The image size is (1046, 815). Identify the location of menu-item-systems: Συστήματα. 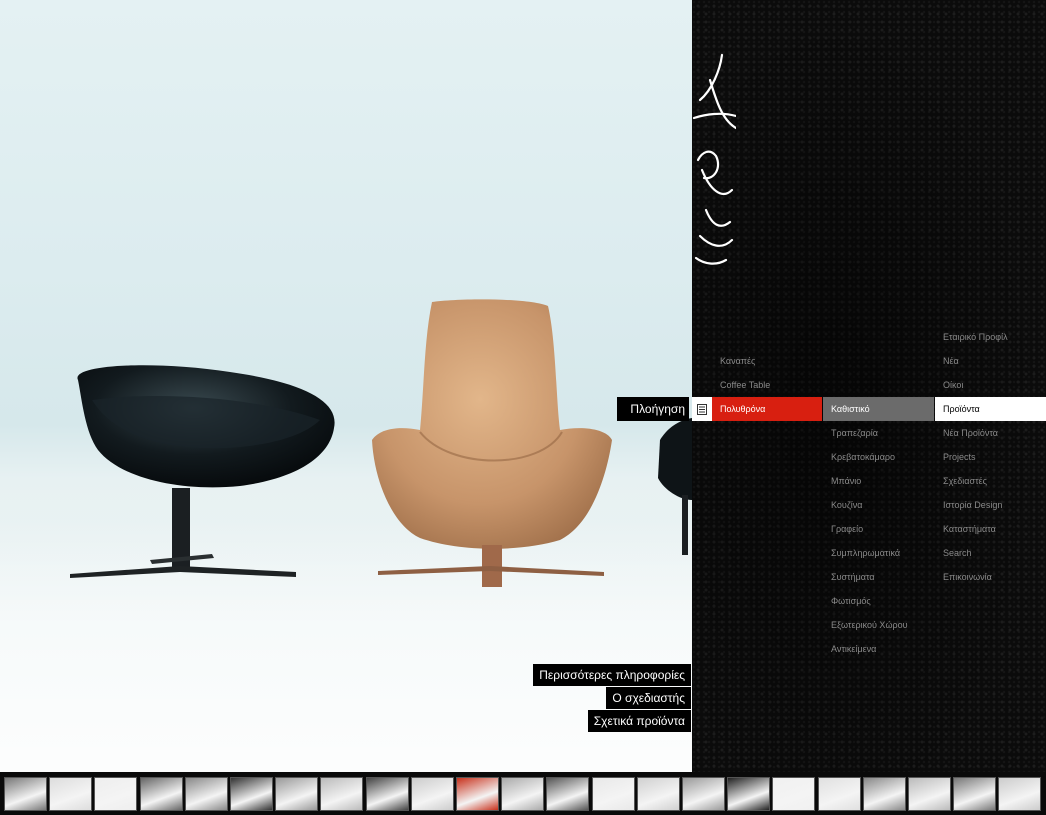
(878, 577).